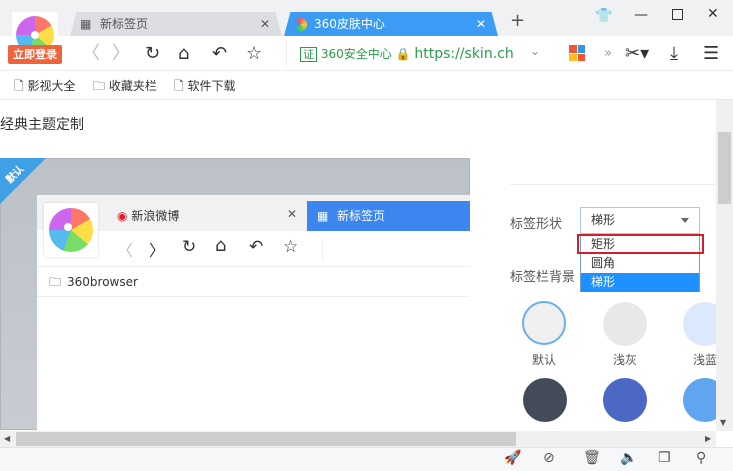 Image resolution: width=733 pixels, height=471 pixels. What do you see at coordinates (517, 20) in the screenshot?
I see `new-tab-plus-icon: +` at bounding box center [517, 20].